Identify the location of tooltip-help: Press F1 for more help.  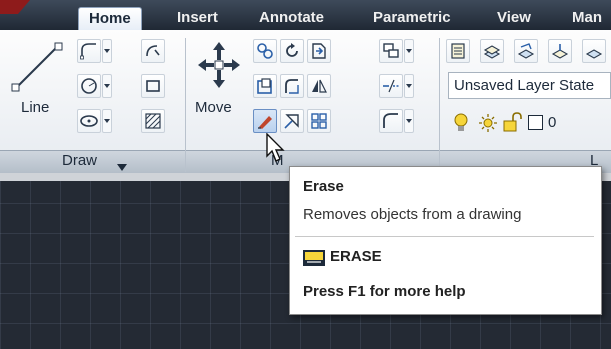
(384, 291).